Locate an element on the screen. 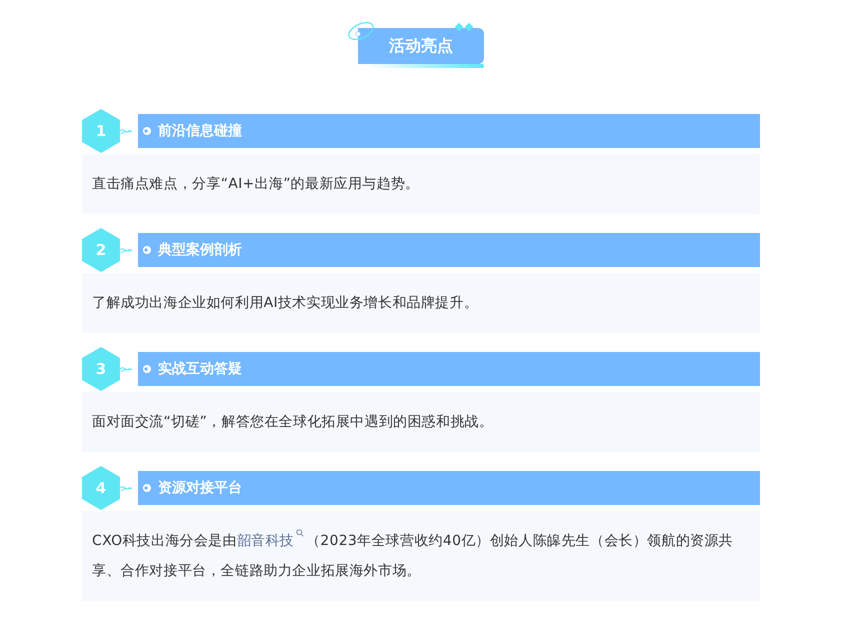 This screenshot has height=635, width=858. description-text: CXO科技出海分会是由韶音科技 （2023年全球营收约40亿）创始人陈皞先生（会长）领航的资源共享、合作对接平台，全链路助力企业拓展海外市场。 is located at coordinates (421, 556).